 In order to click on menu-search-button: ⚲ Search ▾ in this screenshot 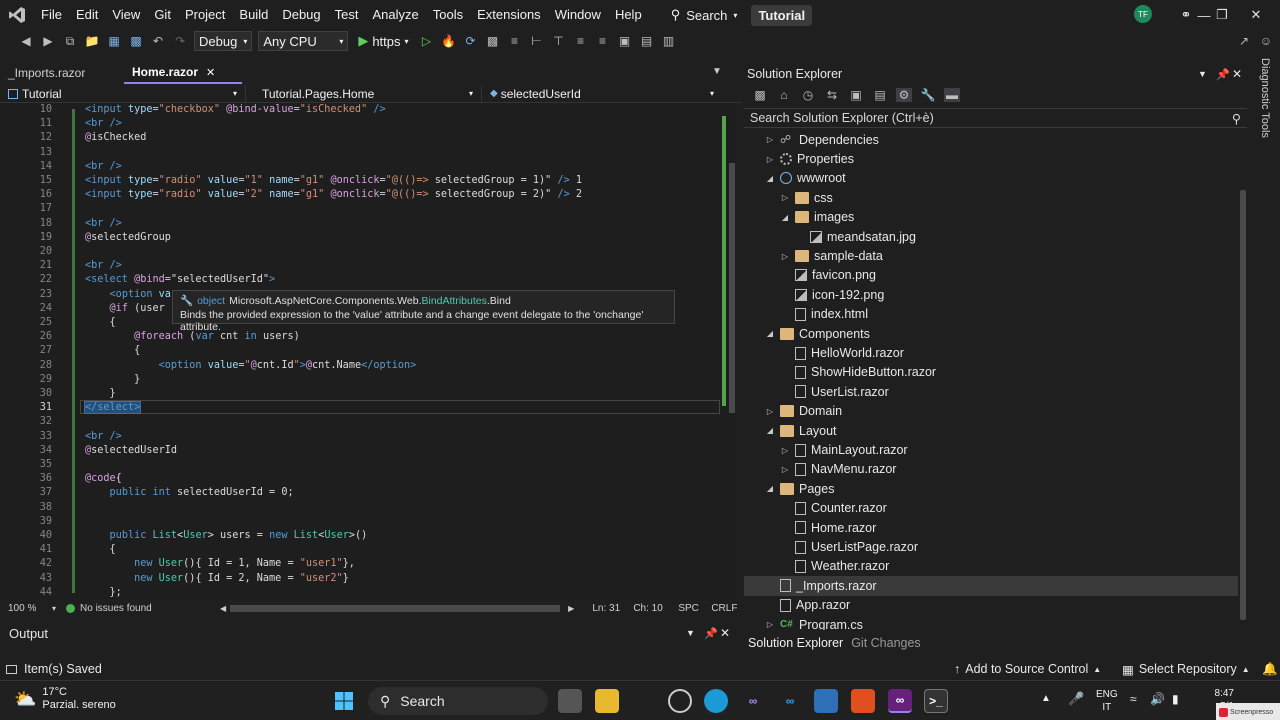, I will do `click(704, 15)`.